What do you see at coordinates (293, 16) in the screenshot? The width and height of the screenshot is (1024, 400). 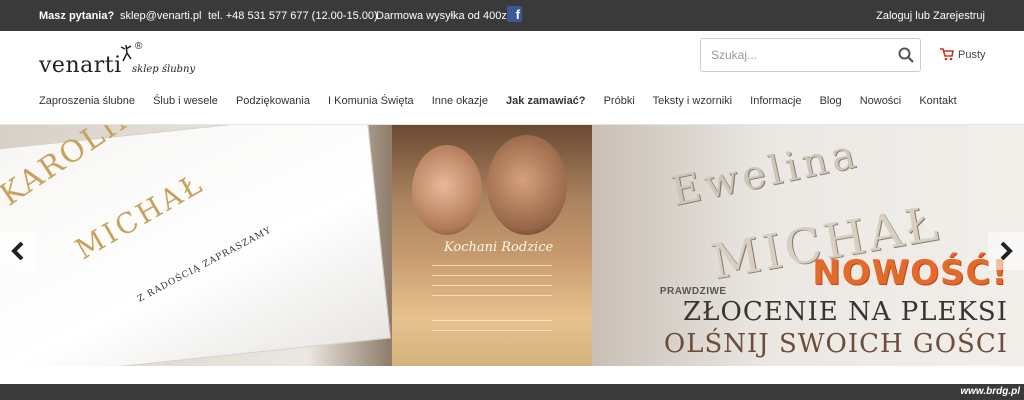 I see `contact-phone: tel. +48 531 577 677 (12.00-15.00)` at bounding box center [293, 16].